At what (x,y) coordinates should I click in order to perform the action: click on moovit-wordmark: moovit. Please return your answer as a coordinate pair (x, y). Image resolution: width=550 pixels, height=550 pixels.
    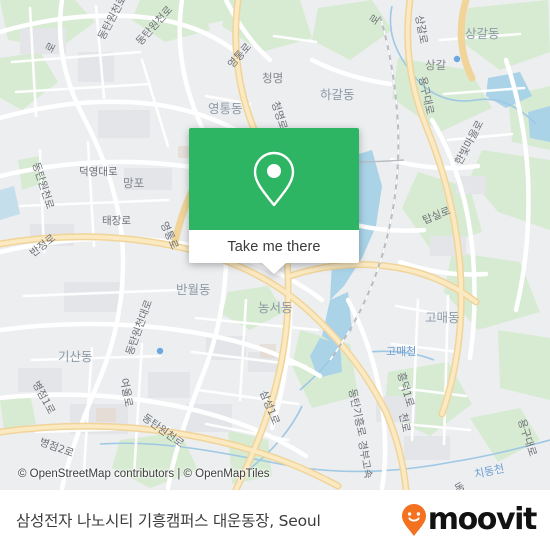
    Looking at the image, I should click on (482, 519).